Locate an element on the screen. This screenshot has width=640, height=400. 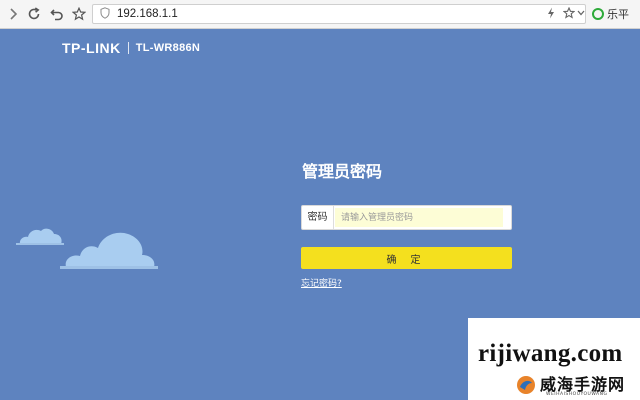
star-icon is located at coordinates (79, 14).